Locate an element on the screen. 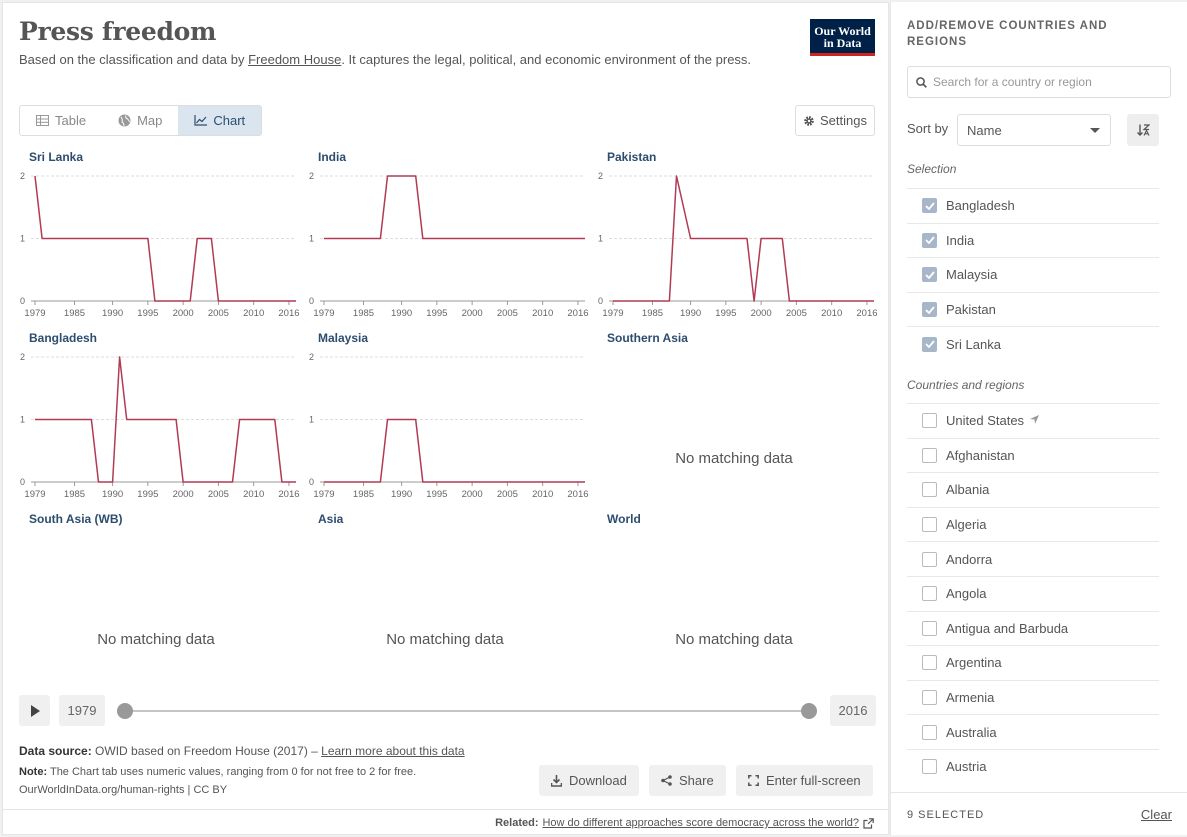 The width and height of the screenshot is (1187, 837). country-search is located at coordinates (1039, 82).